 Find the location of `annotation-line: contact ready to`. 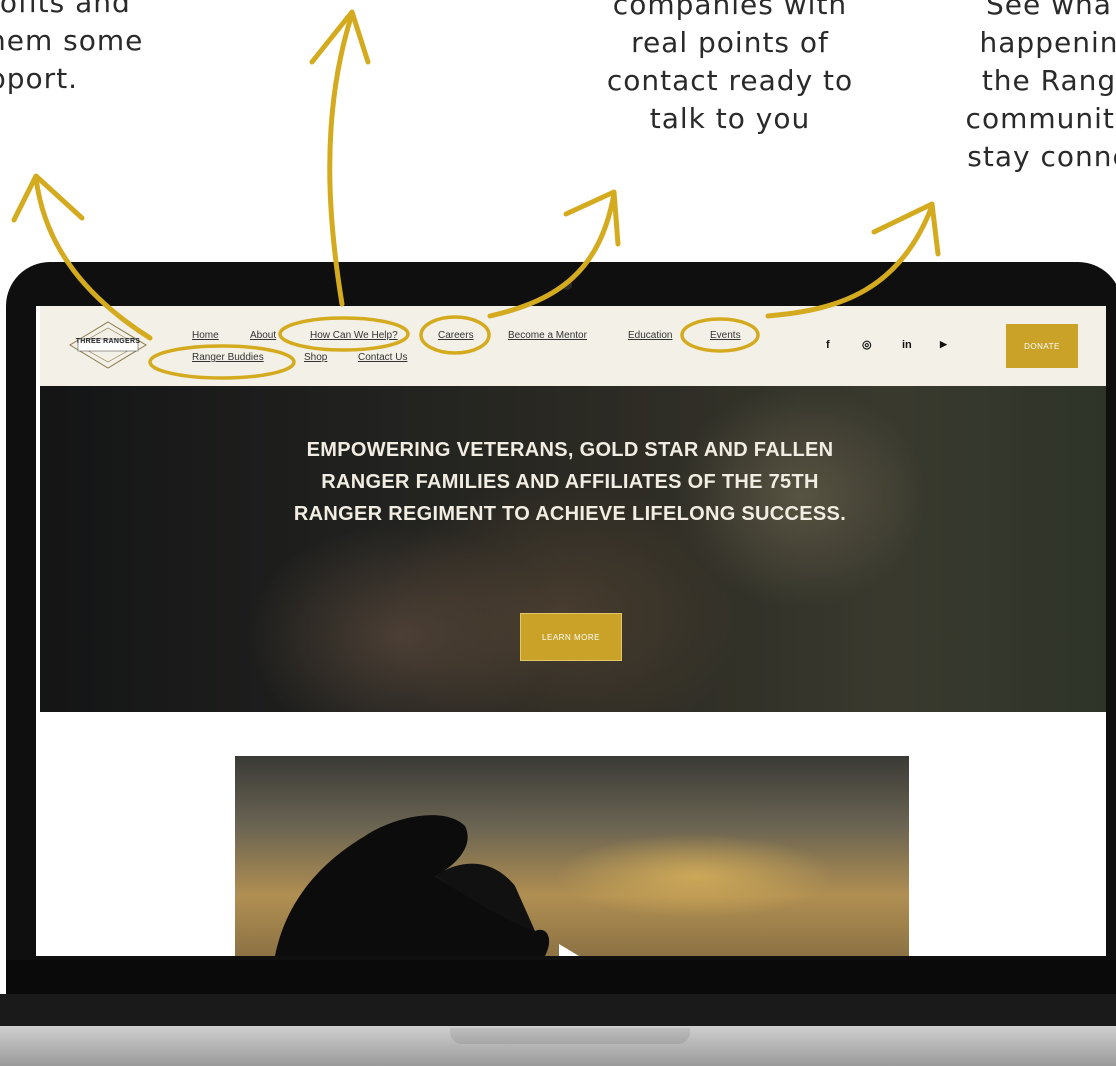

annotation-line: contact ready to is located at coordinates (730, 80).